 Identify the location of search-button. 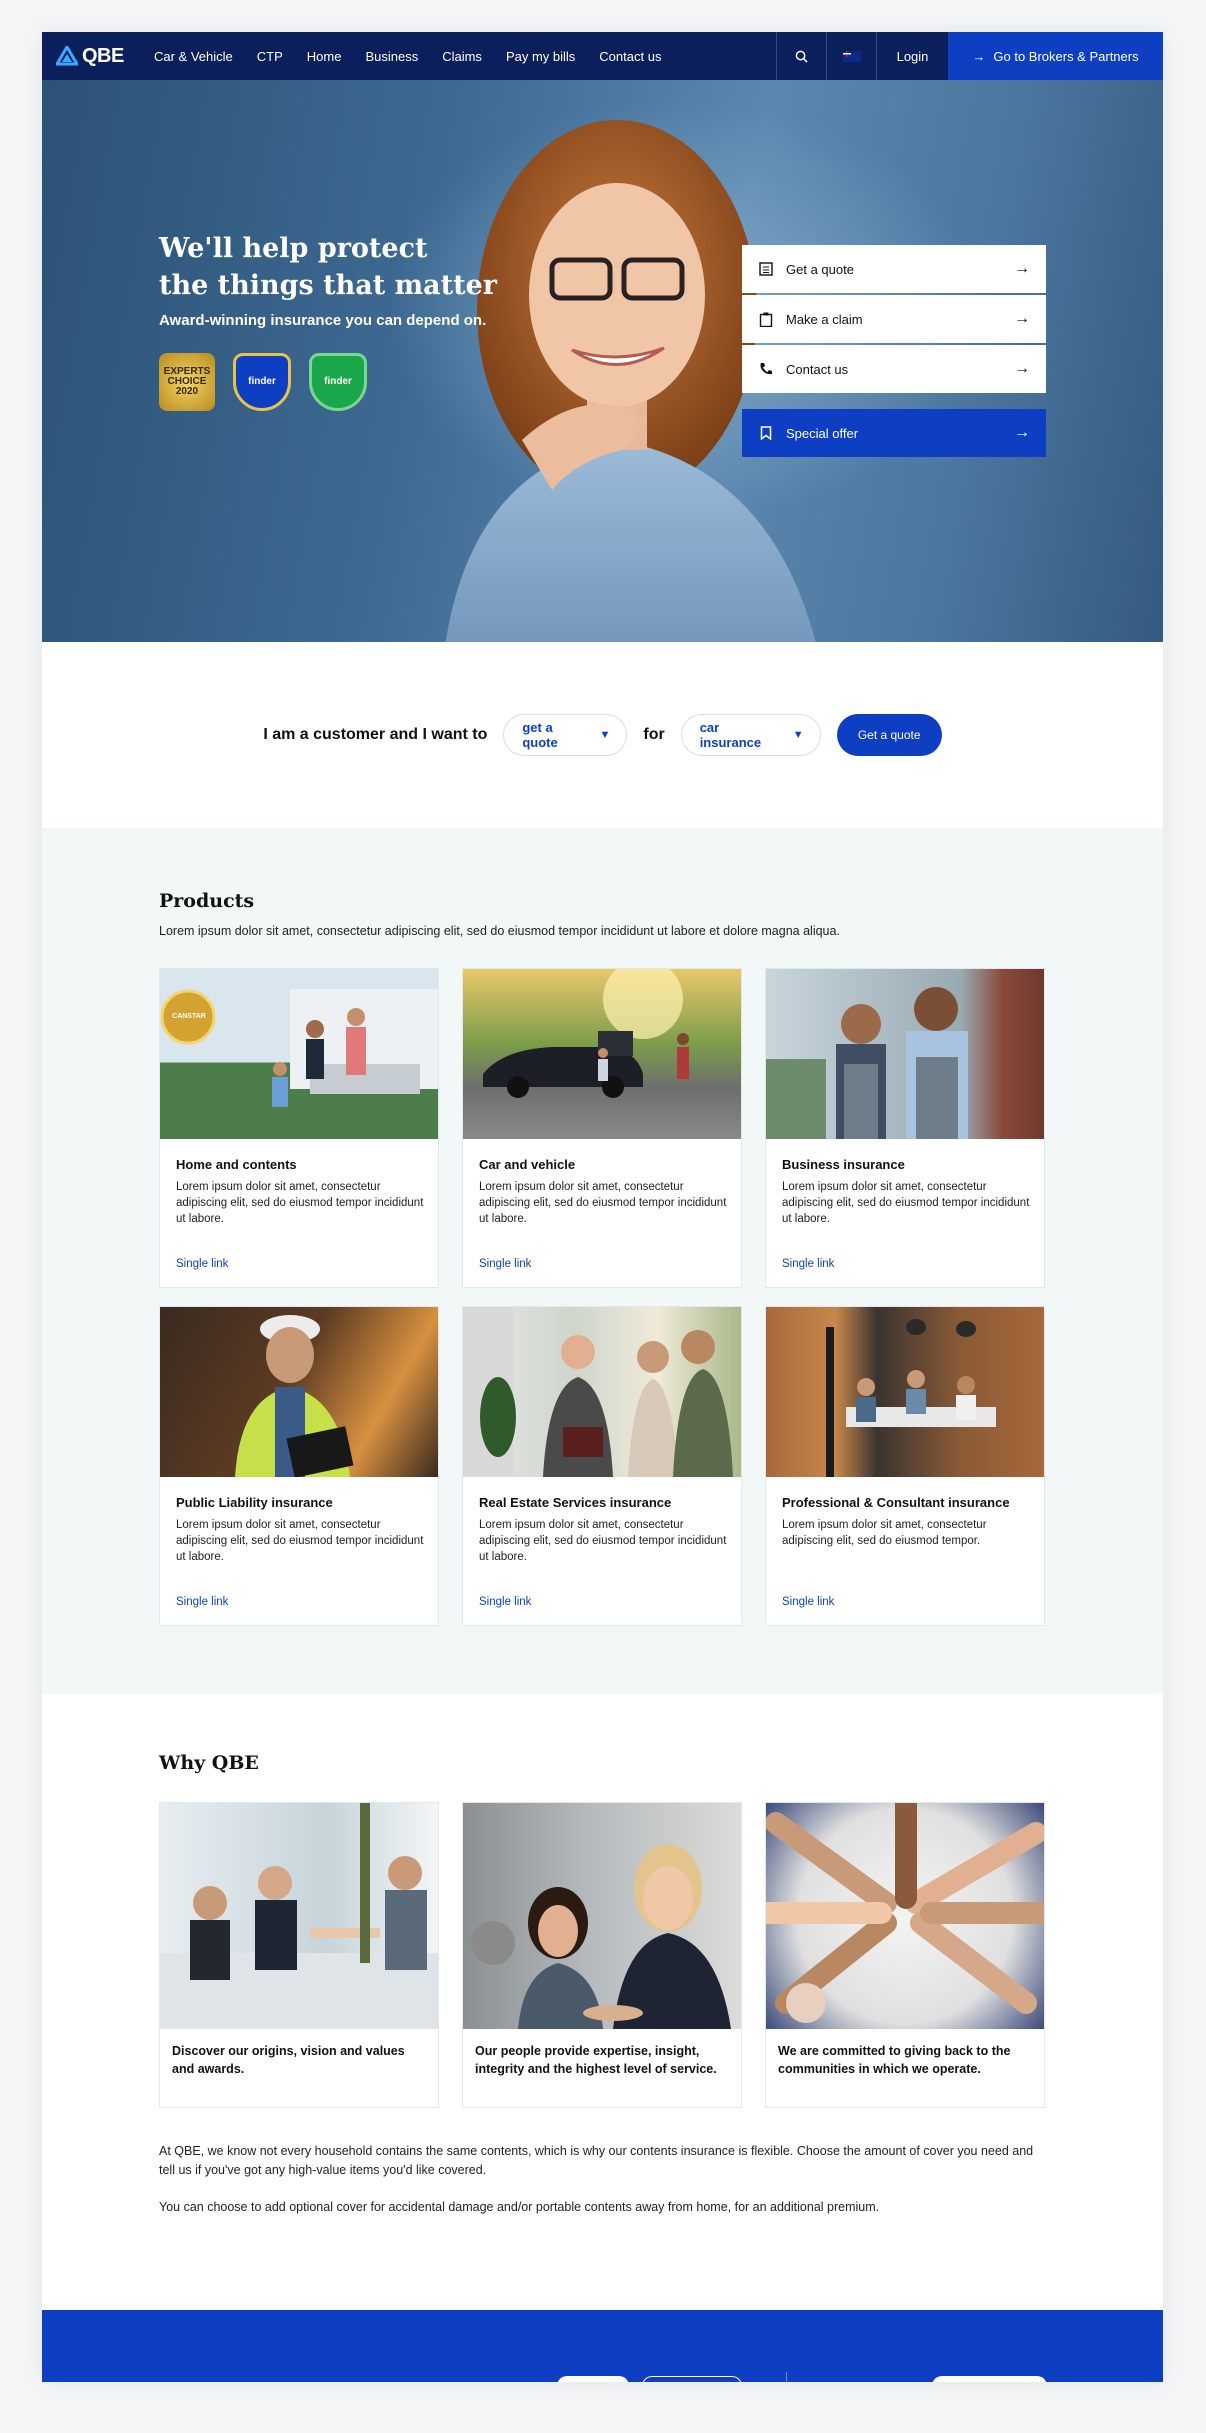
(801, 56).